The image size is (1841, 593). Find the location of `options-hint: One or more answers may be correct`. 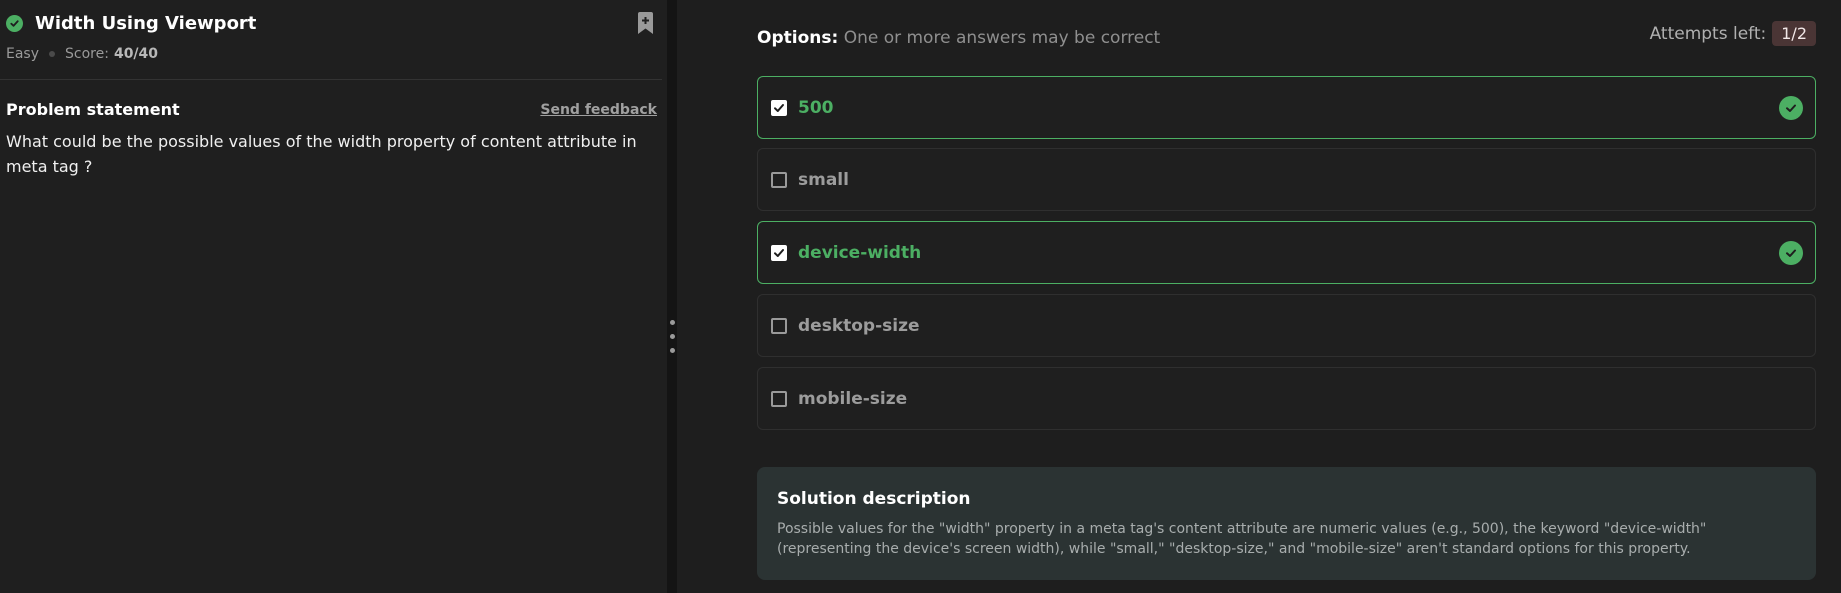

options-hint: One or more answers may be correct is located at coordinates (1002, 38).